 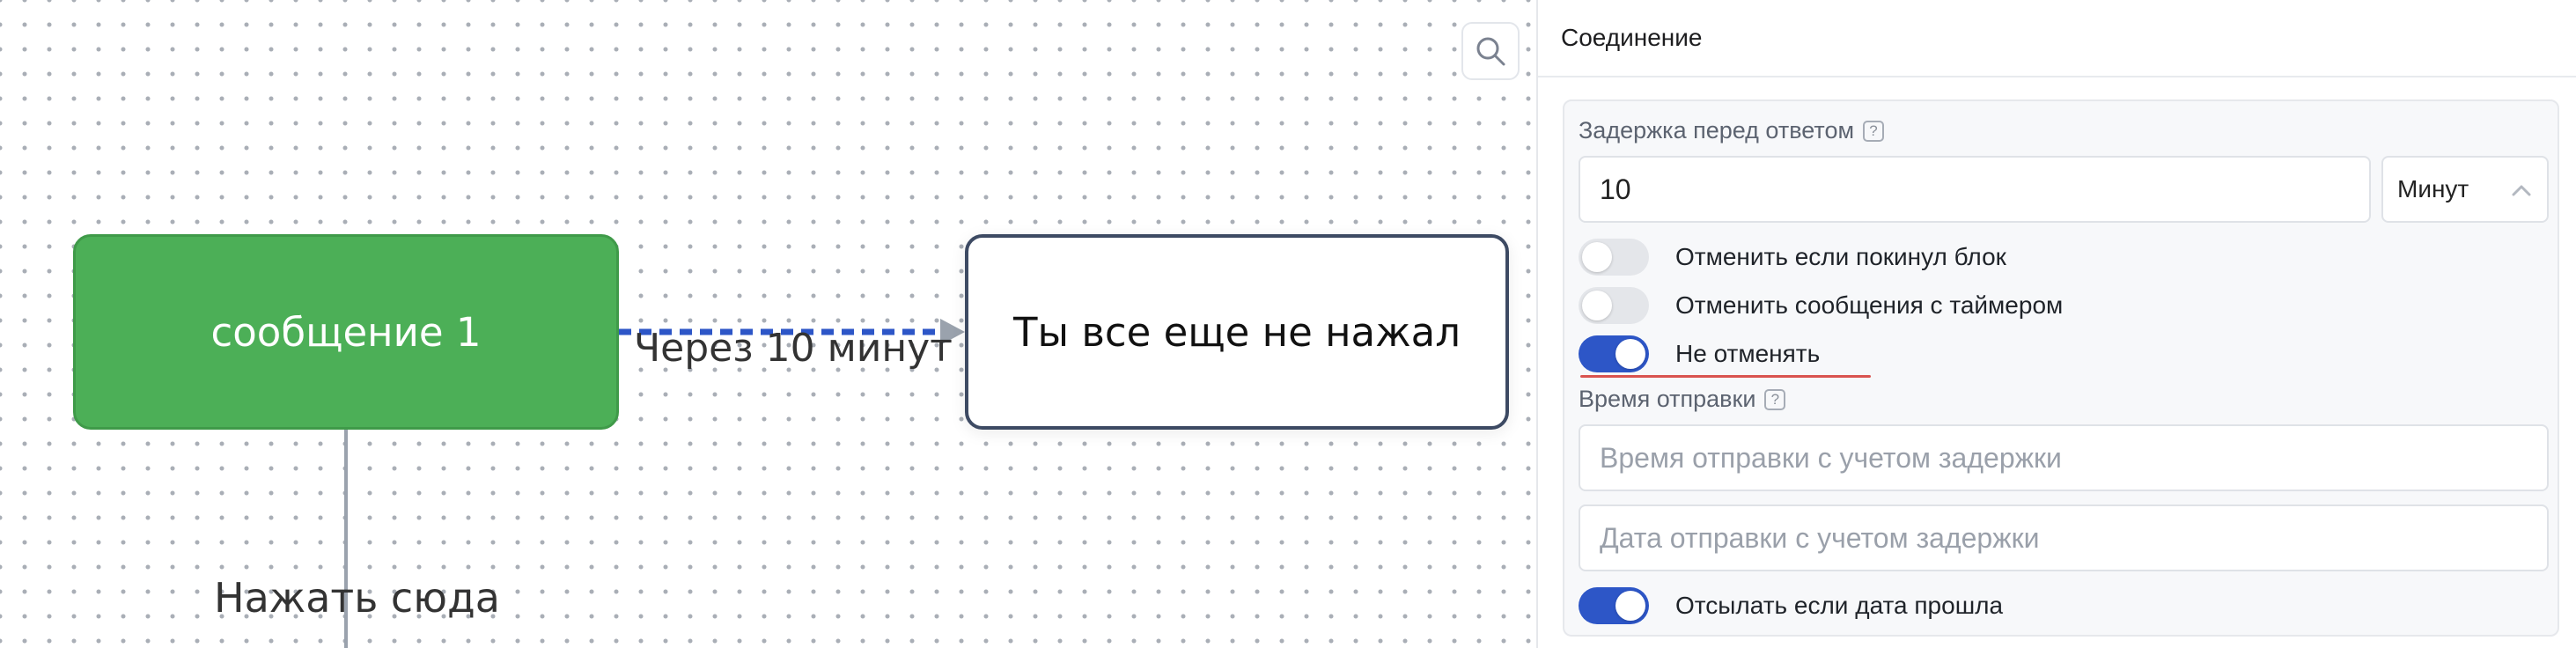 What do you see at coordinates (2064, 457) in the screenshot?
I see `send-time-input` at bounding box center [2064, 457].